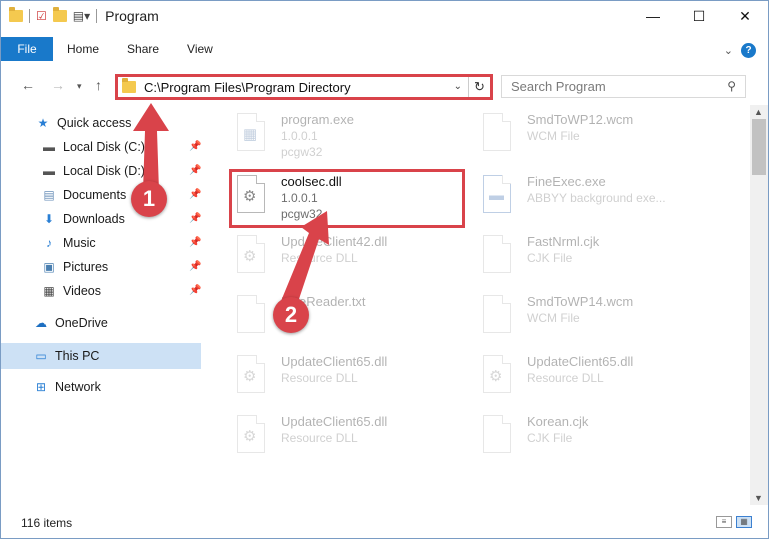 This screenshot has height=539, width=769. I want to click on file-item-coolsec: ⚙ coolsec.dll 1.0.0.1 pcgw32, so click(287, 200).